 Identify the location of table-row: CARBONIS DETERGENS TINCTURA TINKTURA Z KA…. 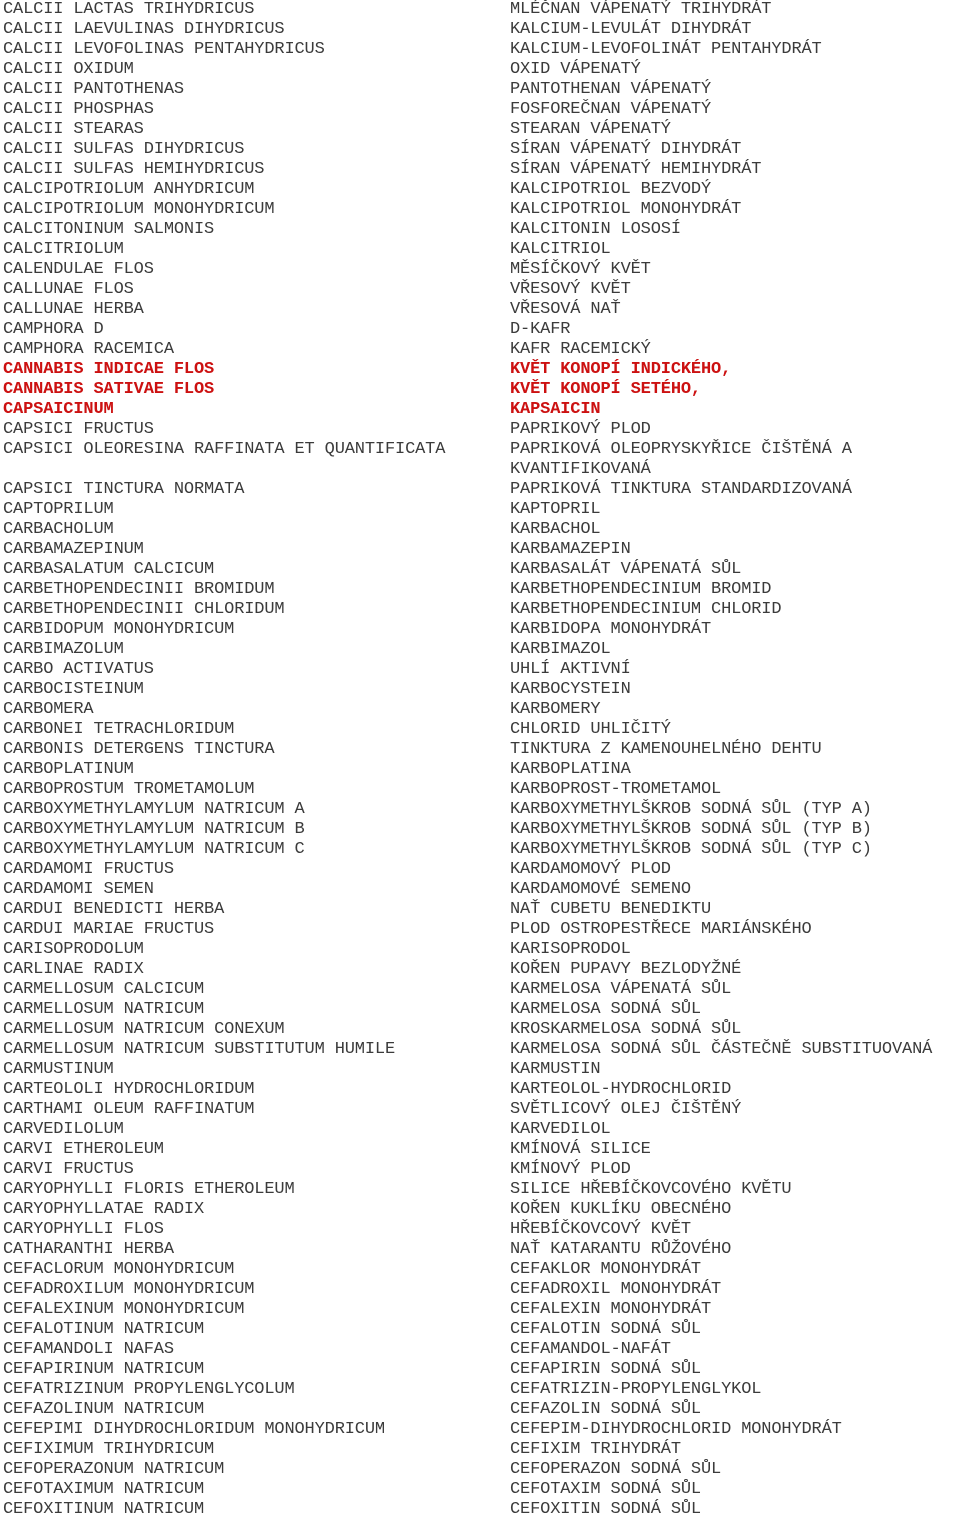
(480, 750).